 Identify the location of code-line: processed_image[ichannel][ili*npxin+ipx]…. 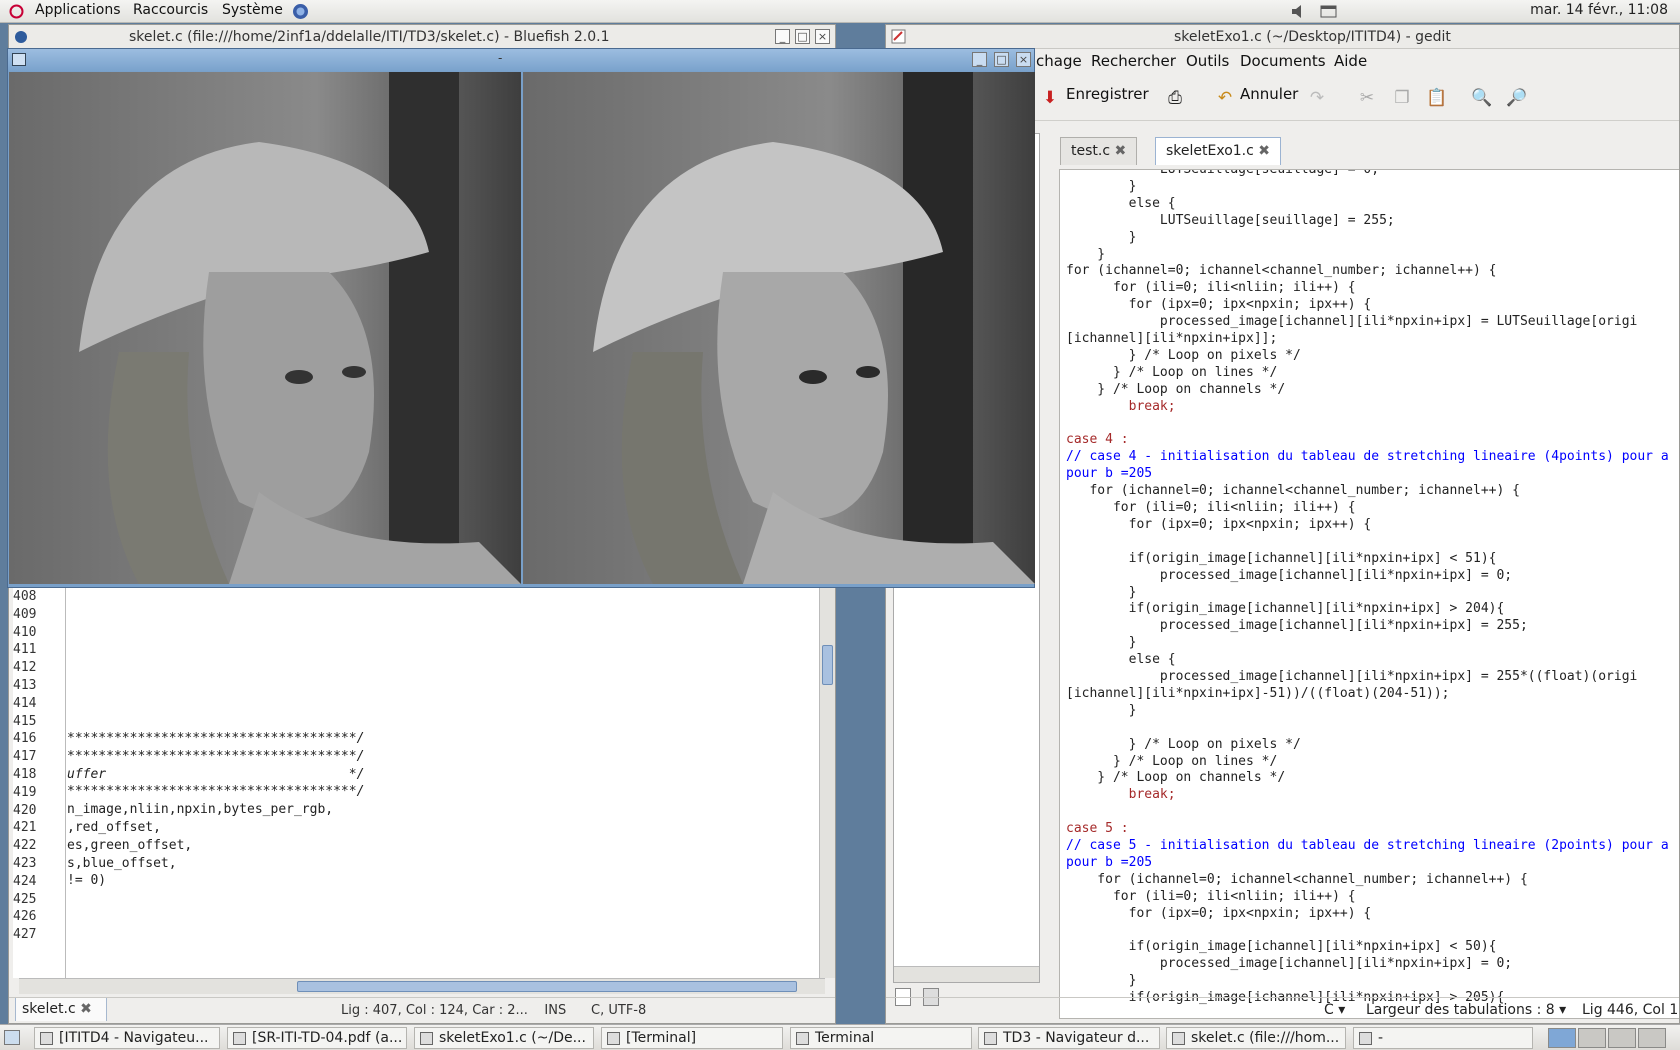
(1289, 964).